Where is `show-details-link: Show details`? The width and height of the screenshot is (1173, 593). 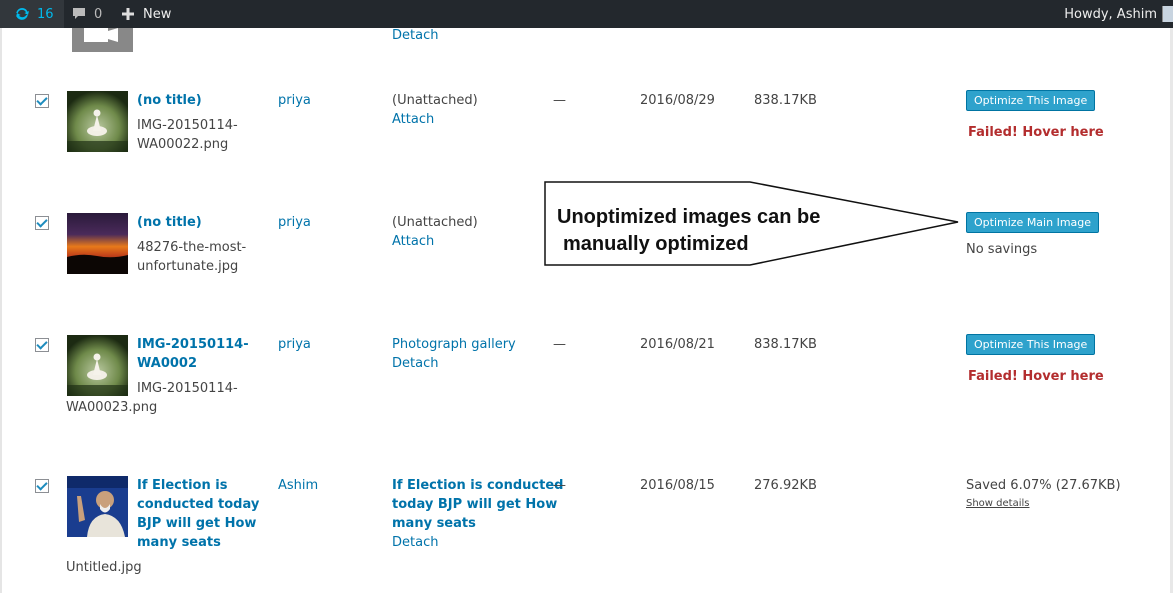
show-details-link: Show details is located at coordinates (997, 503).